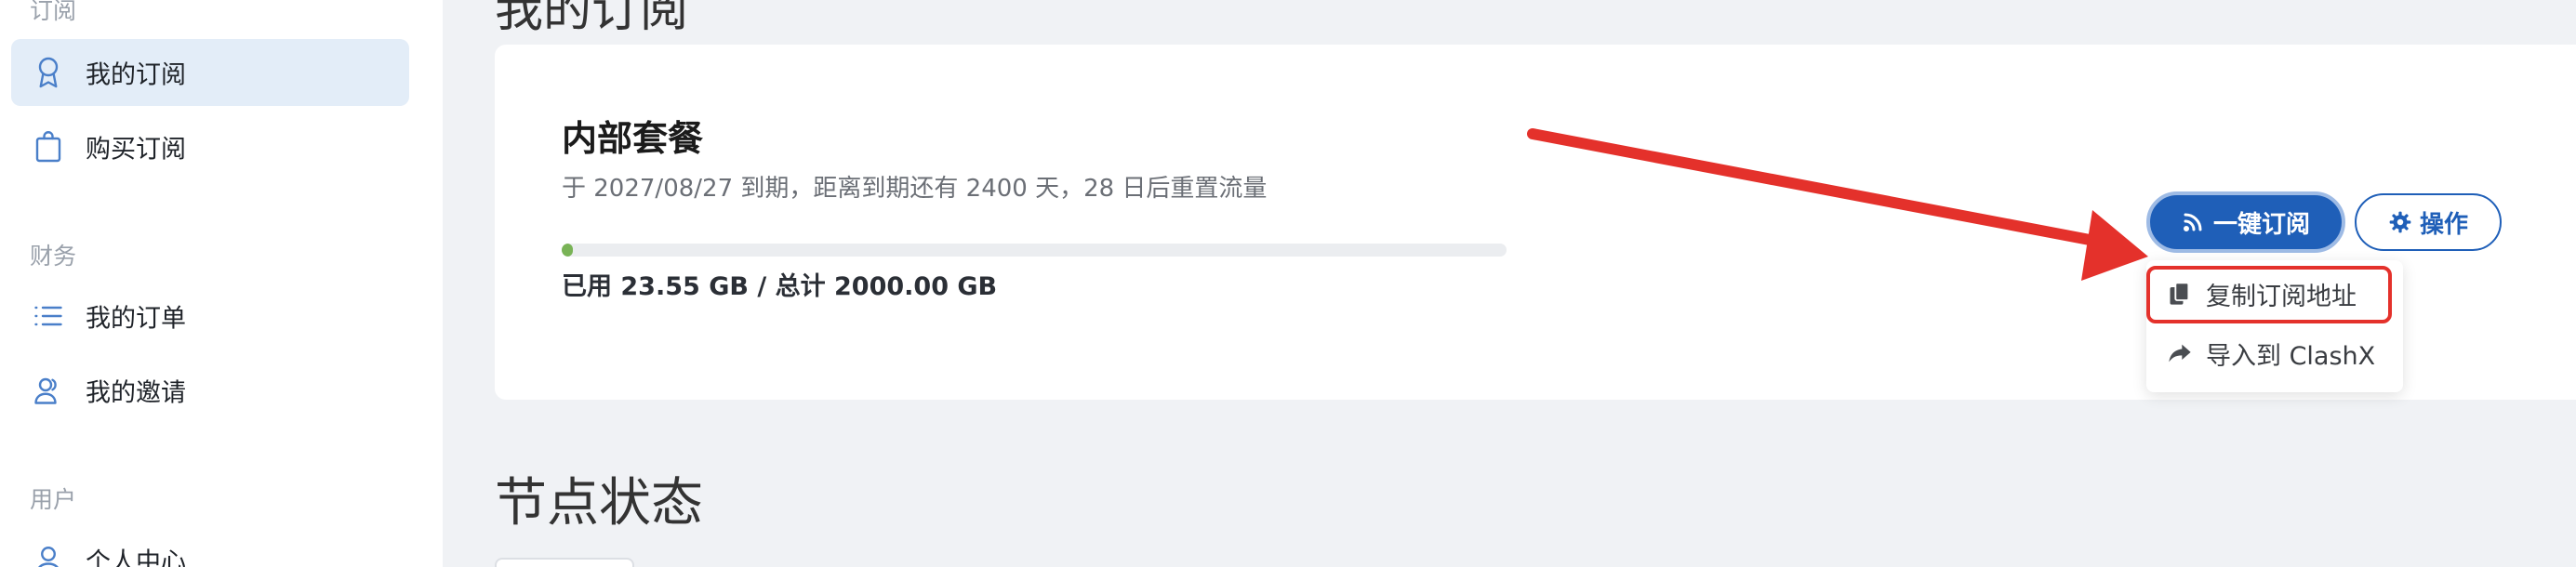 The height and width of the screenshot is (567, 2576). I want to click on award-icon, so click(48, 72).